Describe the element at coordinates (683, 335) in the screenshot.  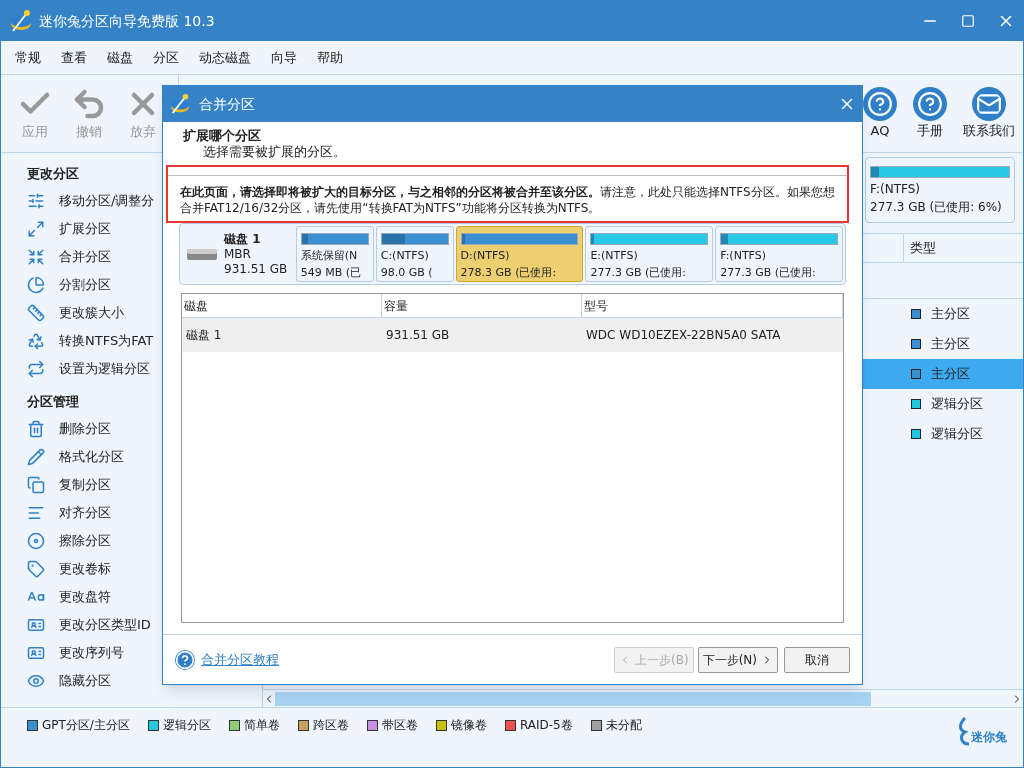
I see `table-cell-text: WDC WD10EZEX-22BN5A0 SATA` at that location.